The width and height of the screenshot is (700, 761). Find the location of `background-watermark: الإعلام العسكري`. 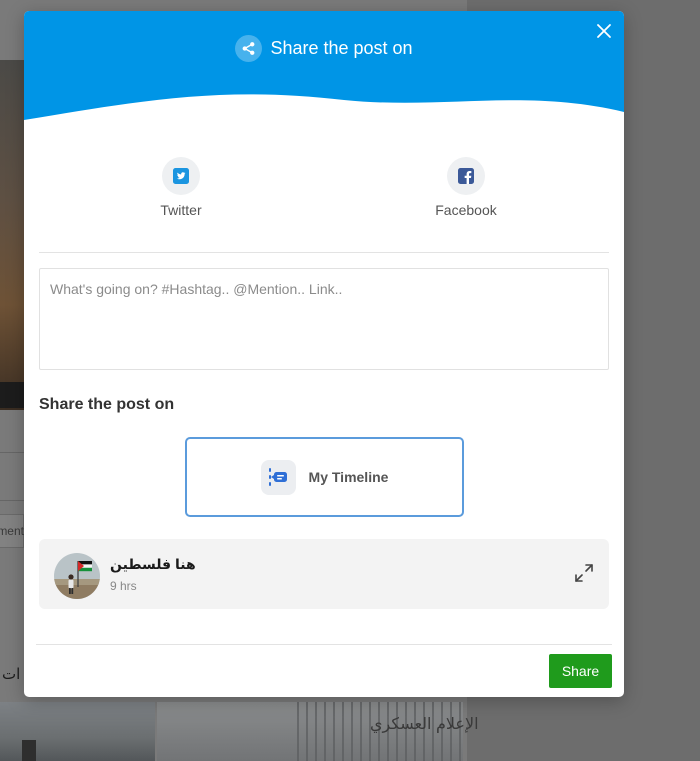

background-watermark: الإعلام العسكري is located at coordinates (424, 724).